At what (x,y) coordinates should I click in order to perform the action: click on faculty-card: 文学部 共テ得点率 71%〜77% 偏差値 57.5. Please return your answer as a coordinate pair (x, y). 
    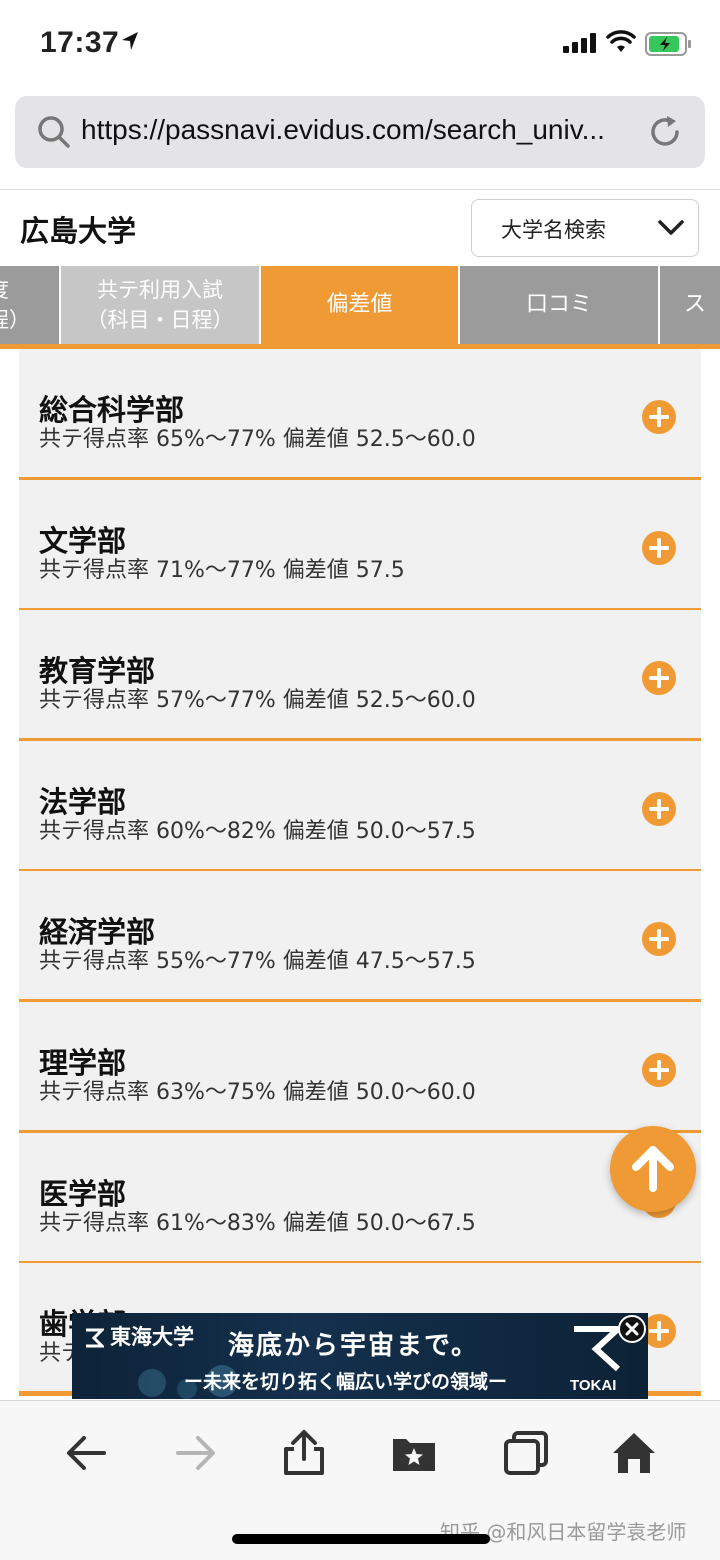
    Looking at the image, I should click on (360, 546).